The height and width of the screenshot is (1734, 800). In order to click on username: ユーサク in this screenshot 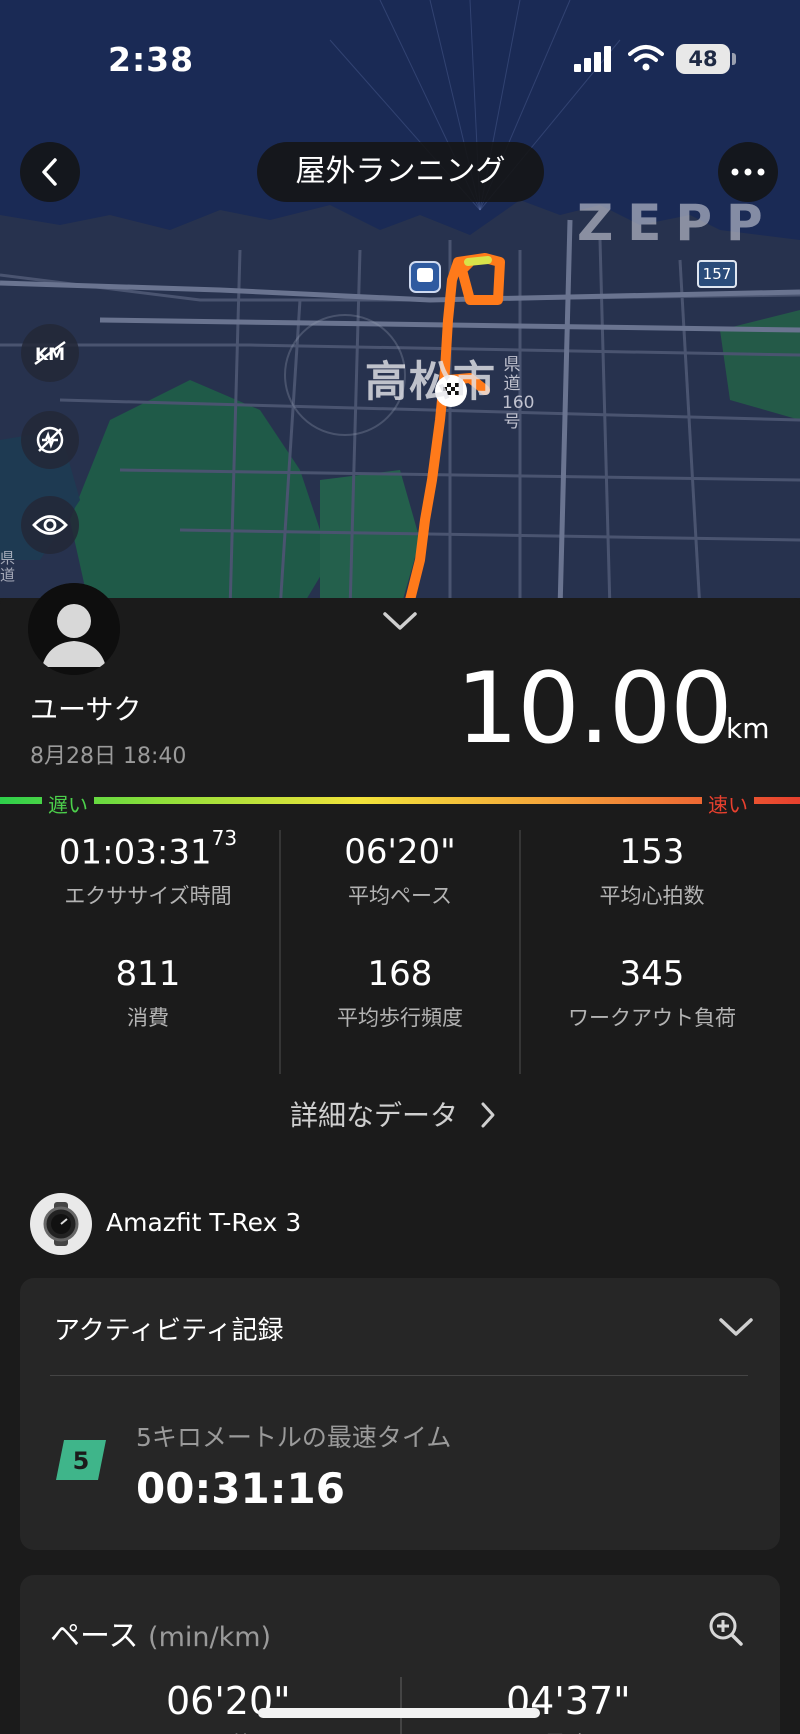, I will do `click(86, 709)`.